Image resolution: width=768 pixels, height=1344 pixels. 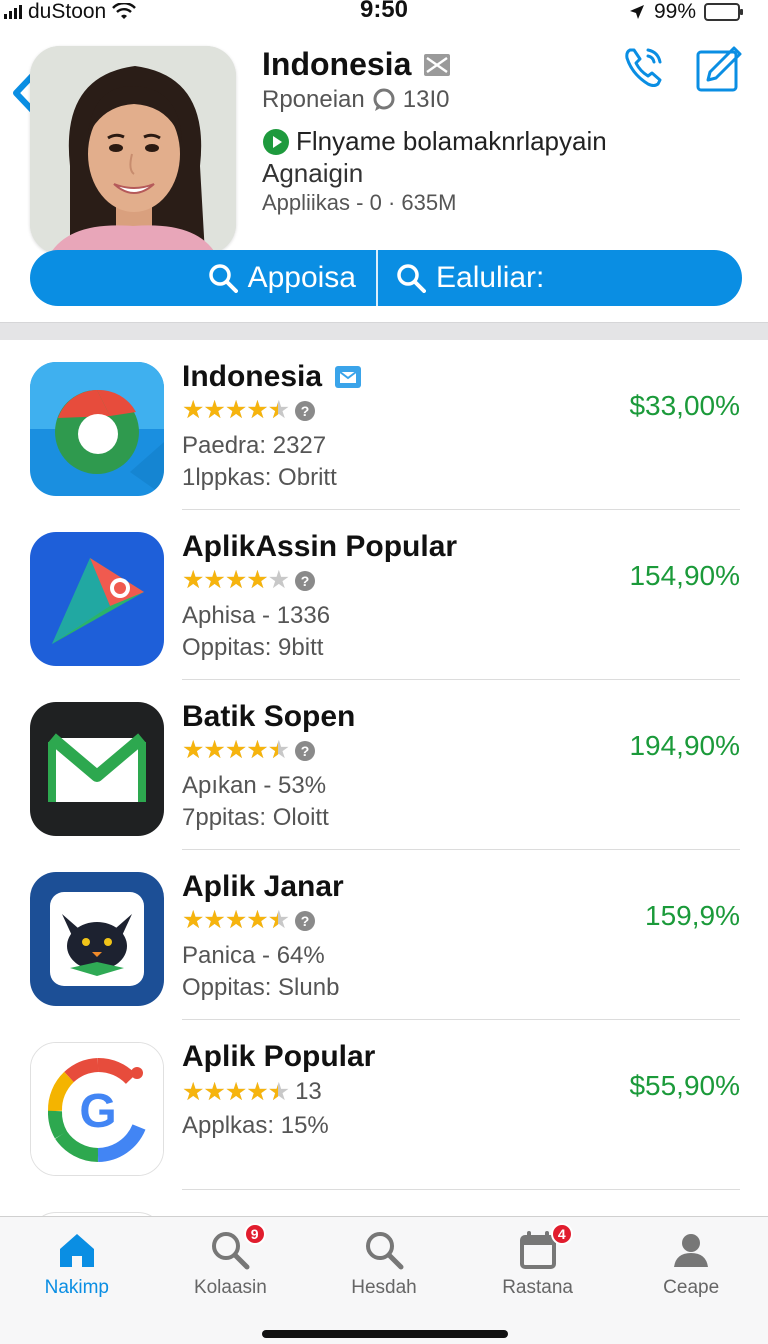 I want to click on avatar, so click(x=133, y=150).